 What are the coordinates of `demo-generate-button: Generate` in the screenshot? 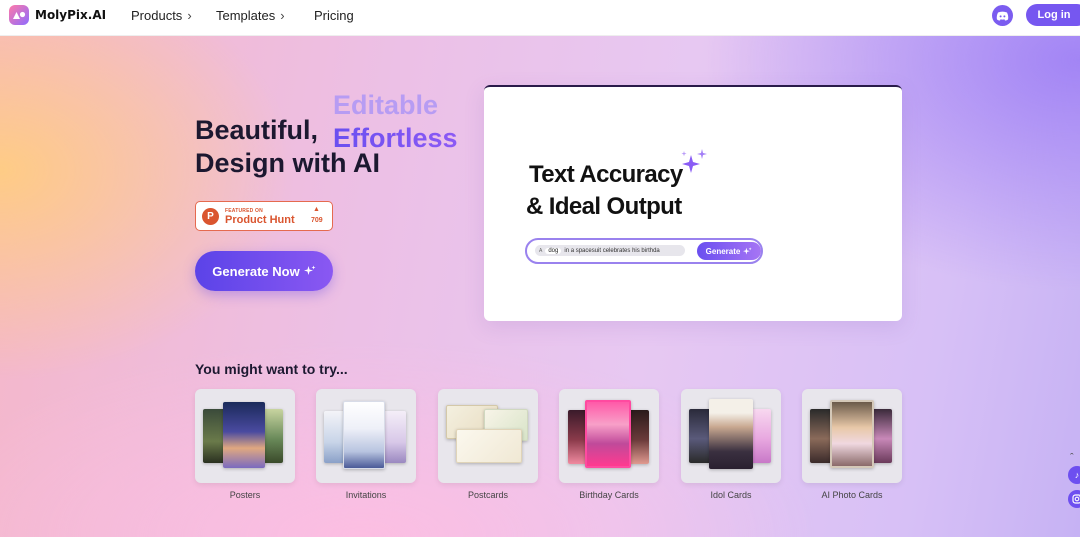 It's located at (729, 251).